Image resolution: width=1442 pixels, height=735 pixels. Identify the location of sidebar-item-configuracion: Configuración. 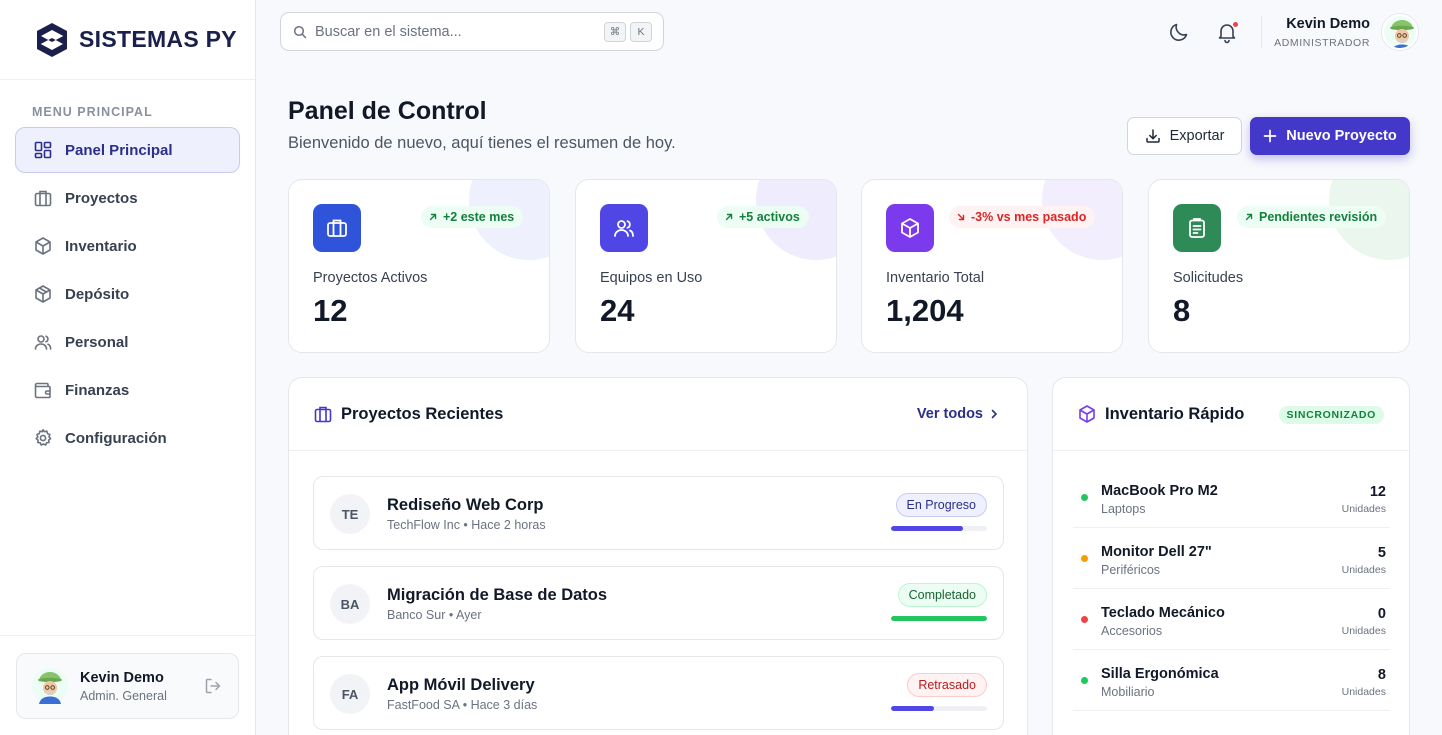
(127, 438).